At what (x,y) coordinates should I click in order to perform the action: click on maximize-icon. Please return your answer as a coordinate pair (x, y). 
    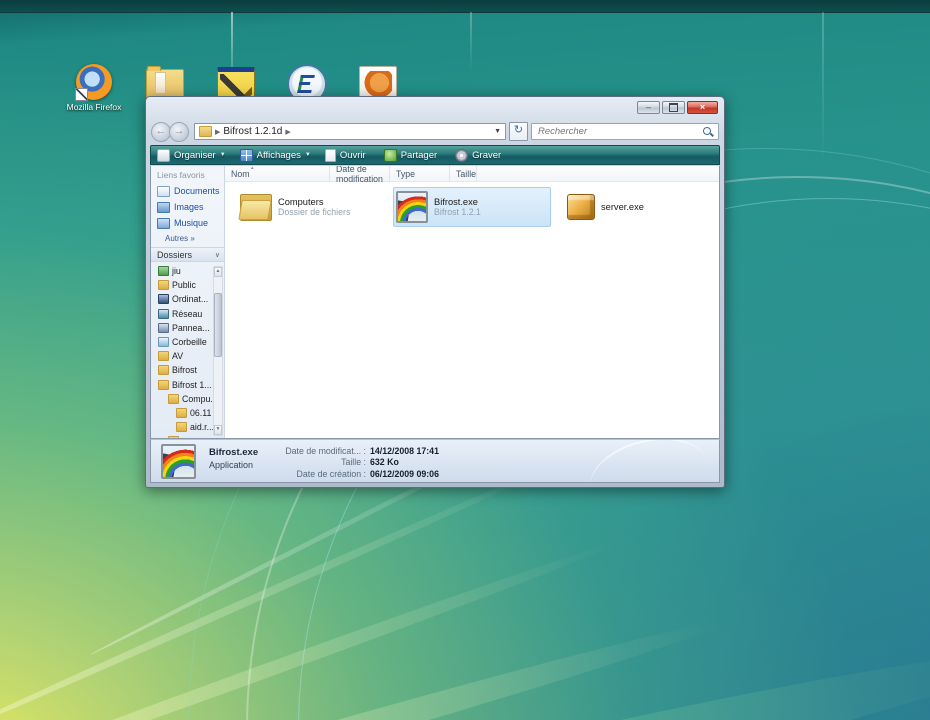
    Looking at the image, I should click on (673, 107).